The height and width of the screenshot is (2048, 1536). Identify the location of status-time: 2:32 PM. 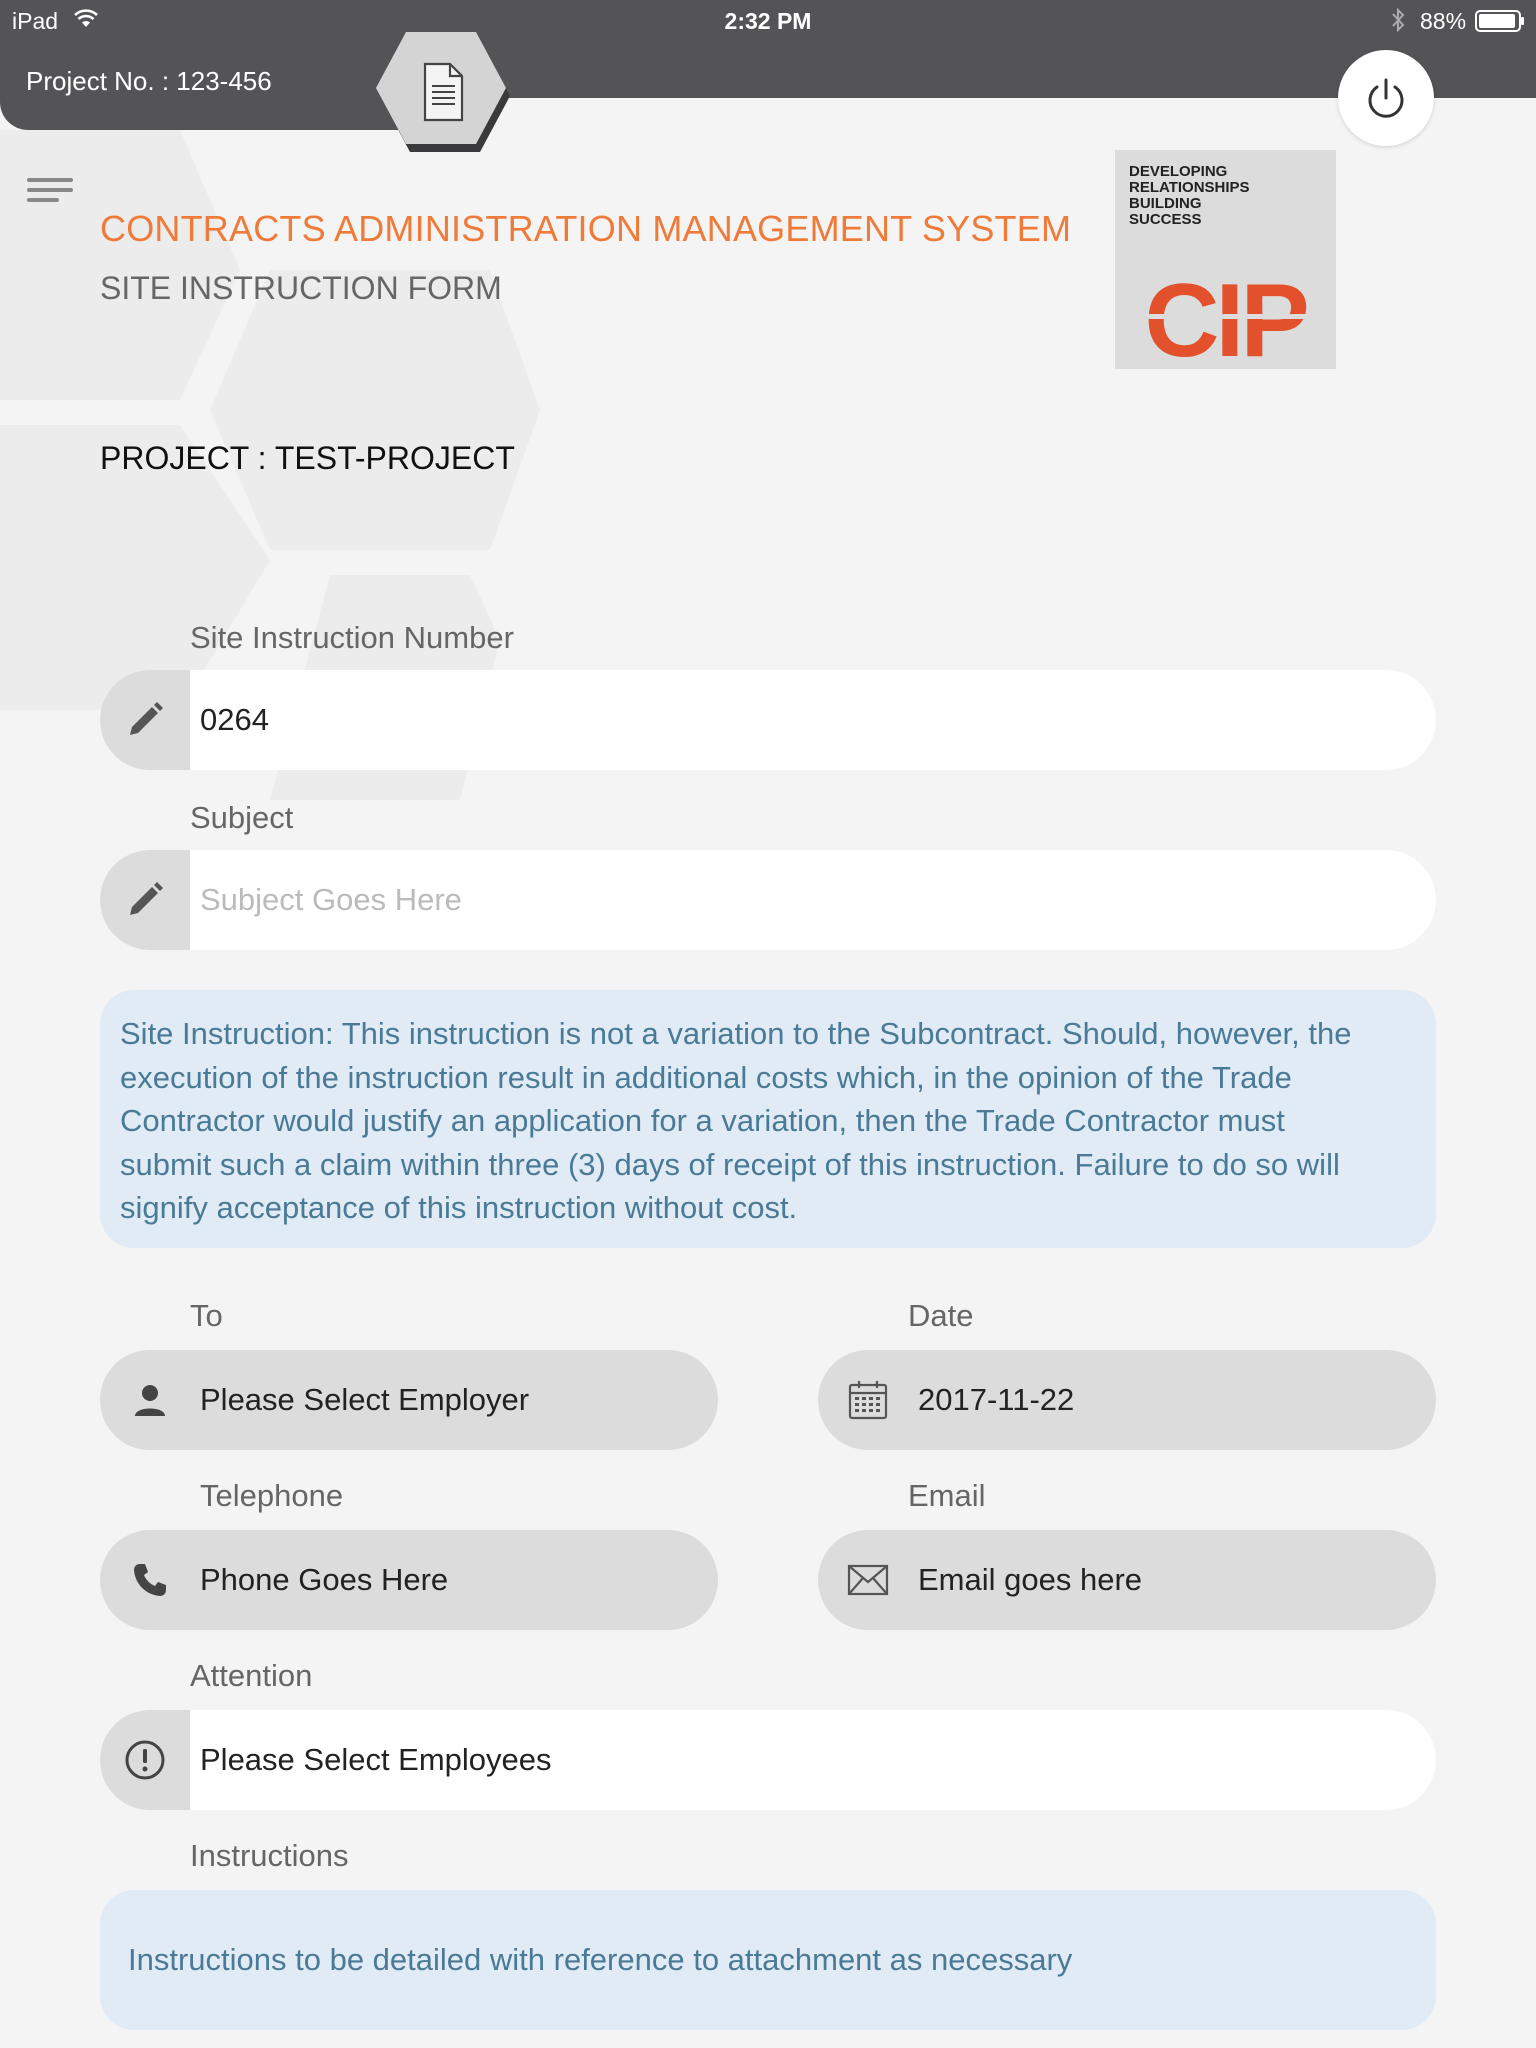
(768, 21).